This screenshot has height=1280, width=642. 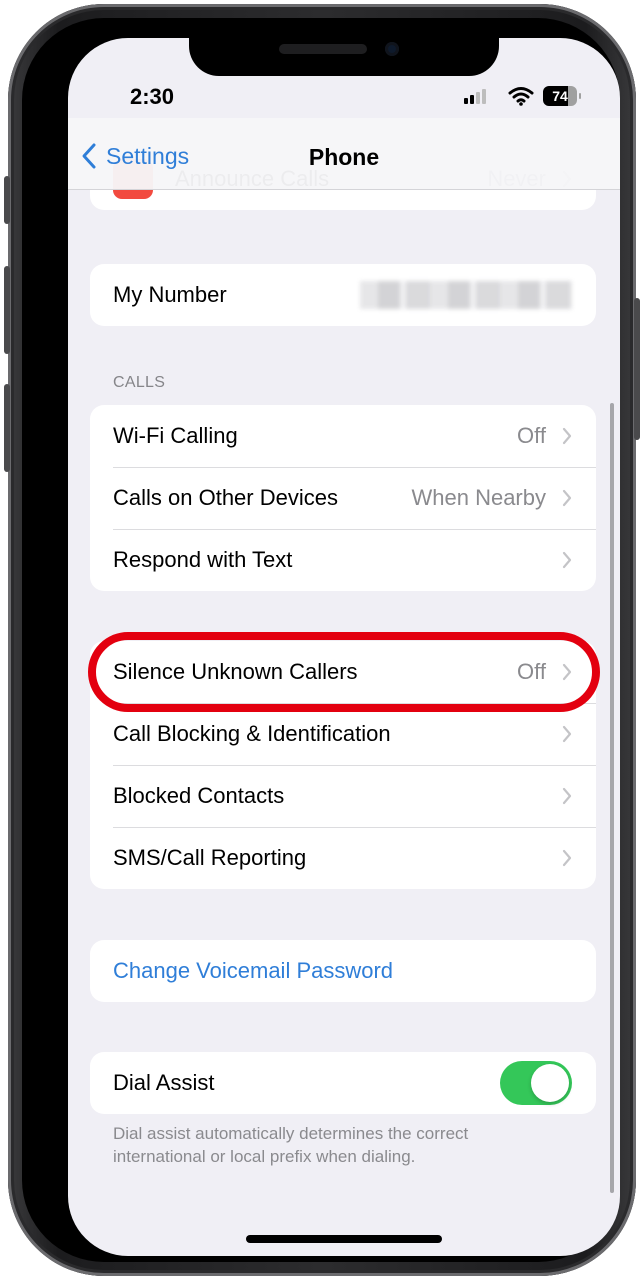 What do you see at coordinates (210, 857) in the screenshot?
I see `row-label: SMS/Call Reporting` at bounding box center [210, 857].